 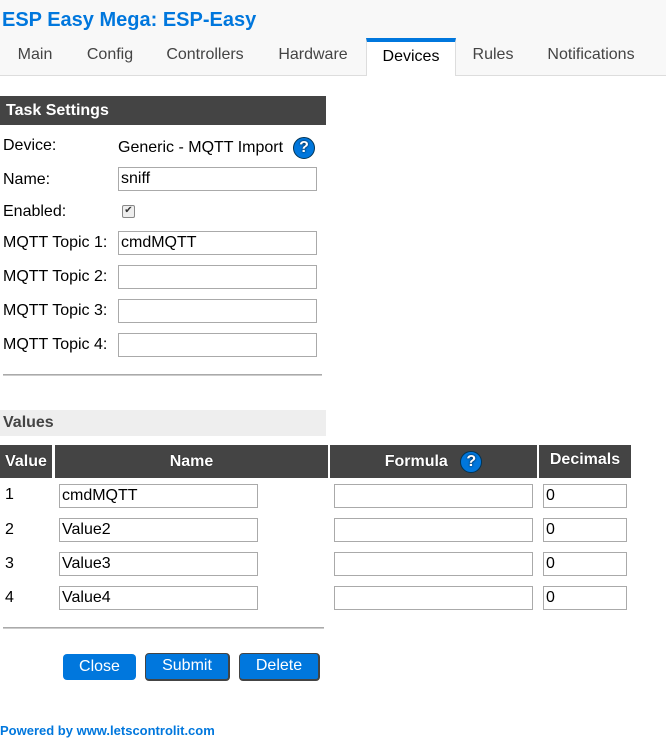 I want to click on tab-rules: Rules, so click(x=493, y=56).